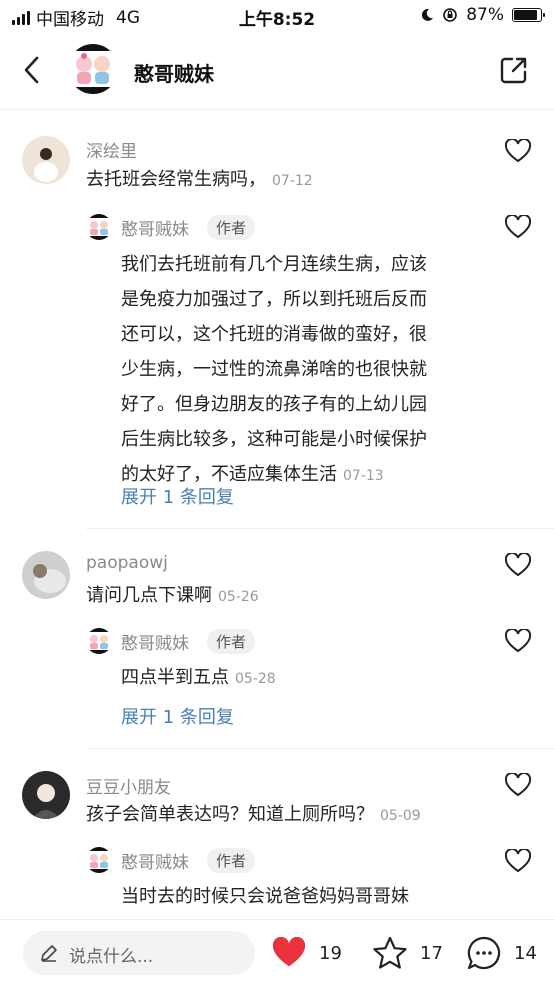 The width and height of the screenshot is (554, 985). I want to click on comment-text-line: 孩子会简单表达吗？知道上厕所吗？ 05-09, so click(253, 815).